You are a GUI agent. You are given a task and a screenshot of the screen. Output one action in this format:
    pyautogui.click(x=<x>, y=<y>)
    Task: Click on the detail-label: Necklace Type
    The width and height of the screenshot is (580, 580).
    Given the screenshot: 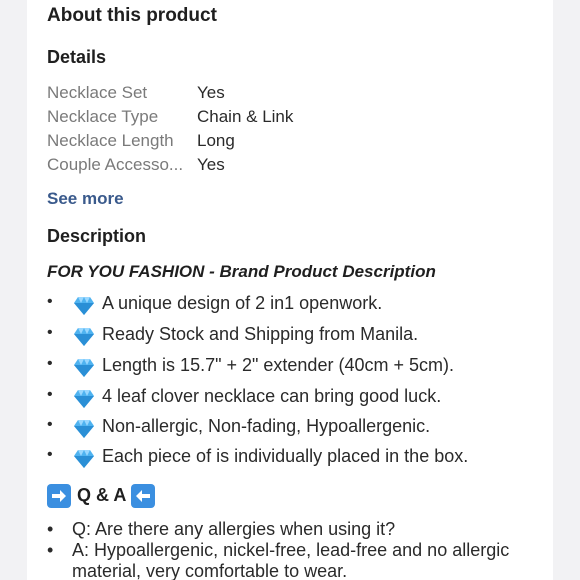 What is the action you would take?
    pyautogui.click(x=103, y=116)
    